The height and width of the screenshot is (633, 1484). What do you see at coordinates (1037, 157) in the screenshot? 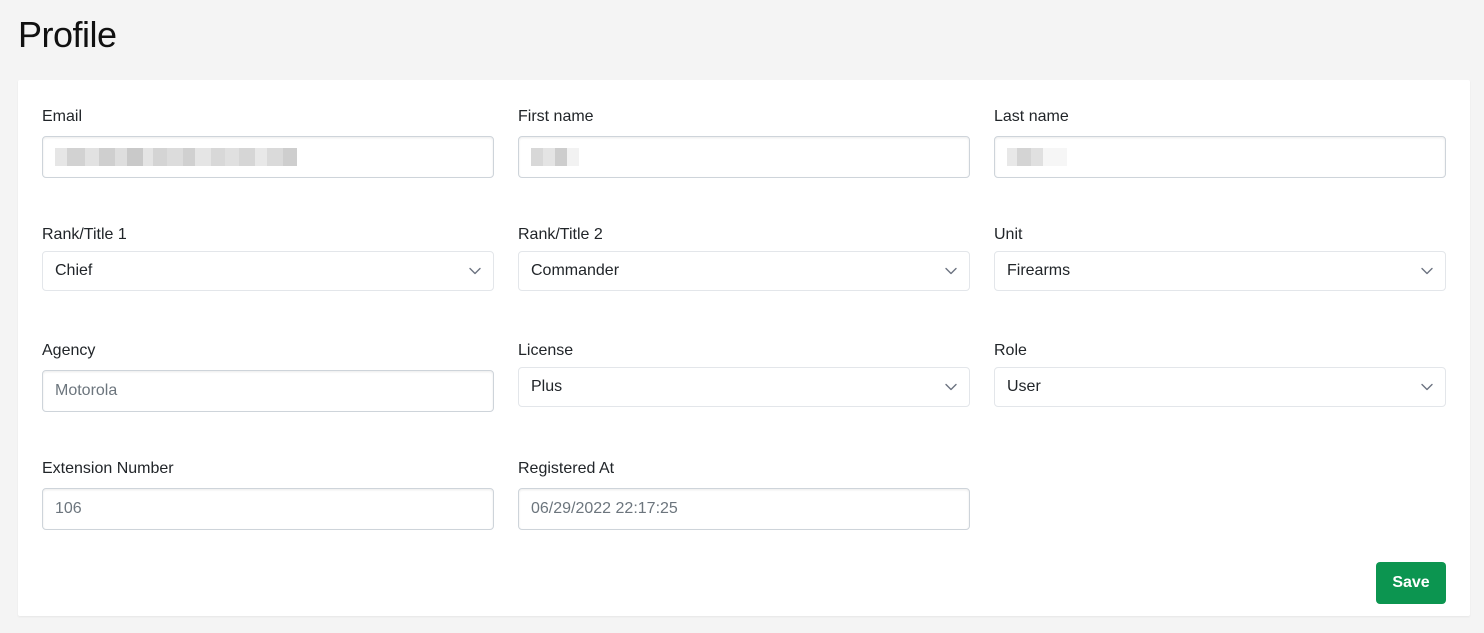
I see `redacted-last-name-value` at bounding box center [1037, 157].